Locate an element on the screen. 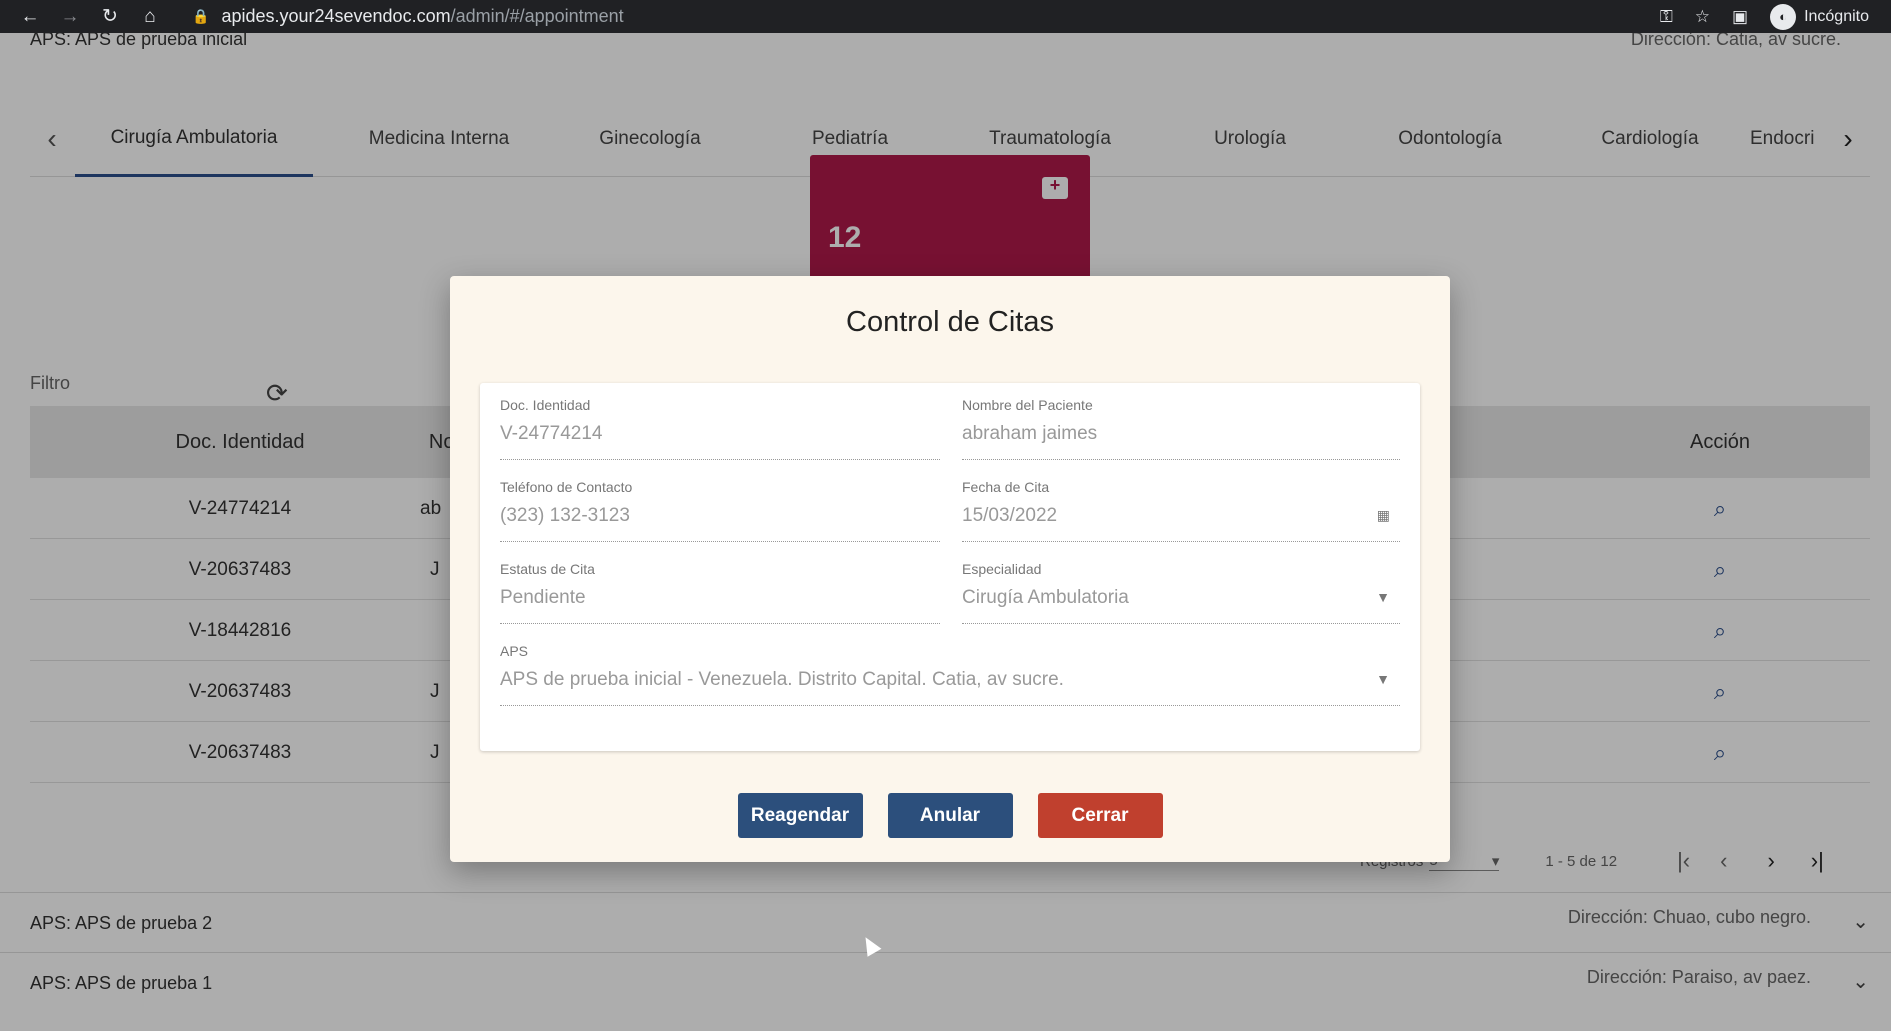 This screenshot has width=1891, height=1031. reschedule-button: Reagendar is located at coordinates (800, 815).